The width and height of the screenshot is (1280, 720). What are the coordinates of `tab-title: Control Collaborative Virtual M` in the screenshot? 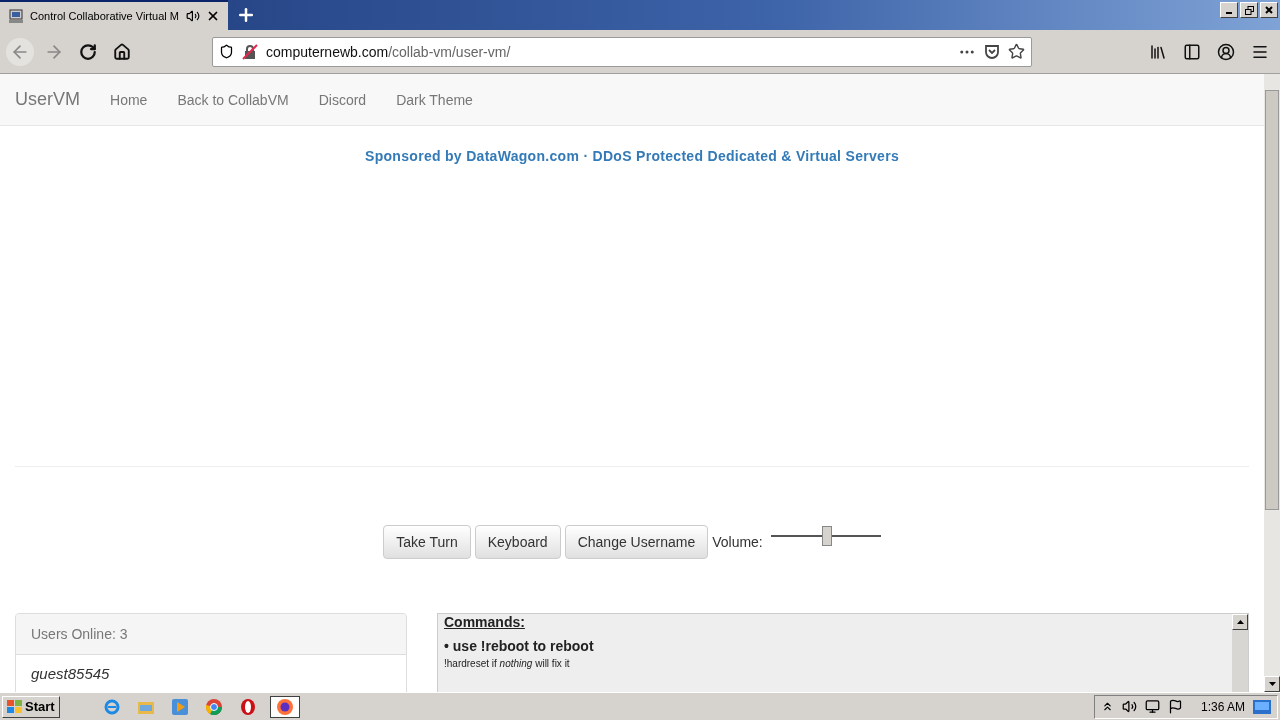 It's located at (105, 16).